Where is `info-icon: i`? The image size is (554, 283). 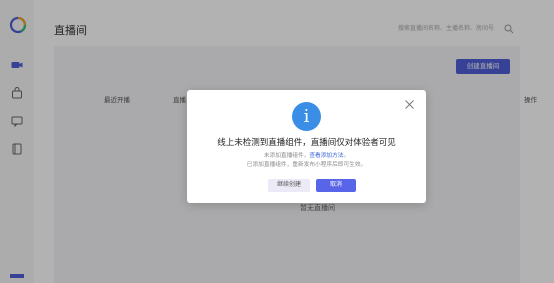
info-icon: i is located at coordinates (306, 116).